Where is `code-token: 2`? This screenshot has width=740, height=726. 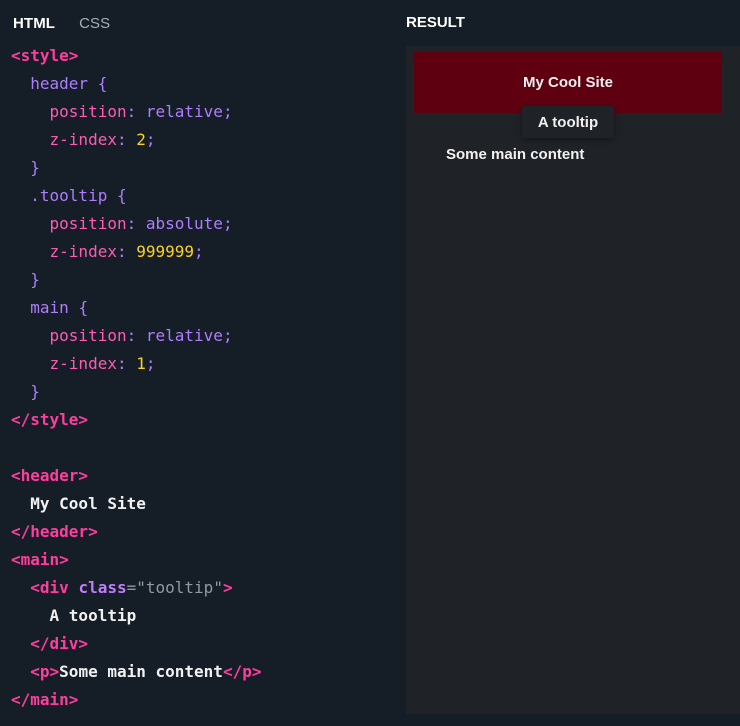 code-token: 2 is located at coordinates (141, 139).